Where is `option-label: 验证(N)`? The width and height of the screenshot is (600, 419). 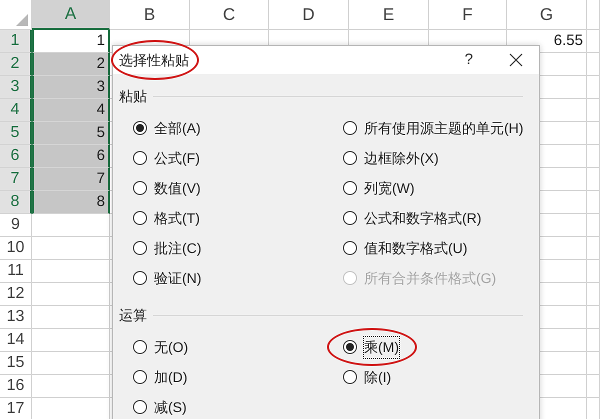
option-label: 验证(N) is located at coordinates (178, 278).